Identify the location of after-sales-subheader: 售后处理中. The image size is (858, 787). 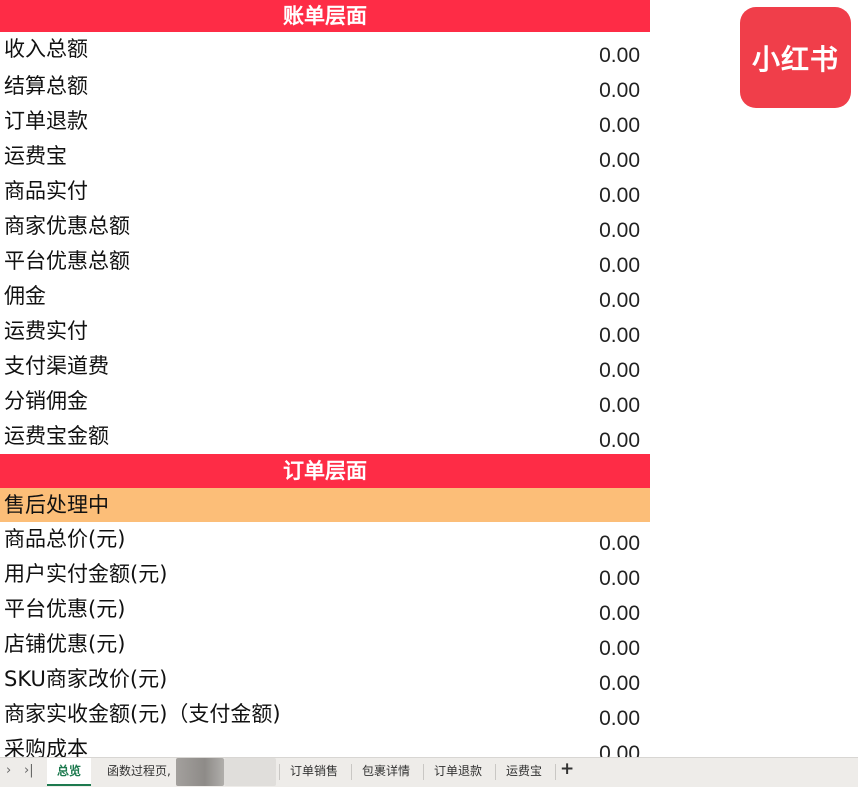
(325, 505).